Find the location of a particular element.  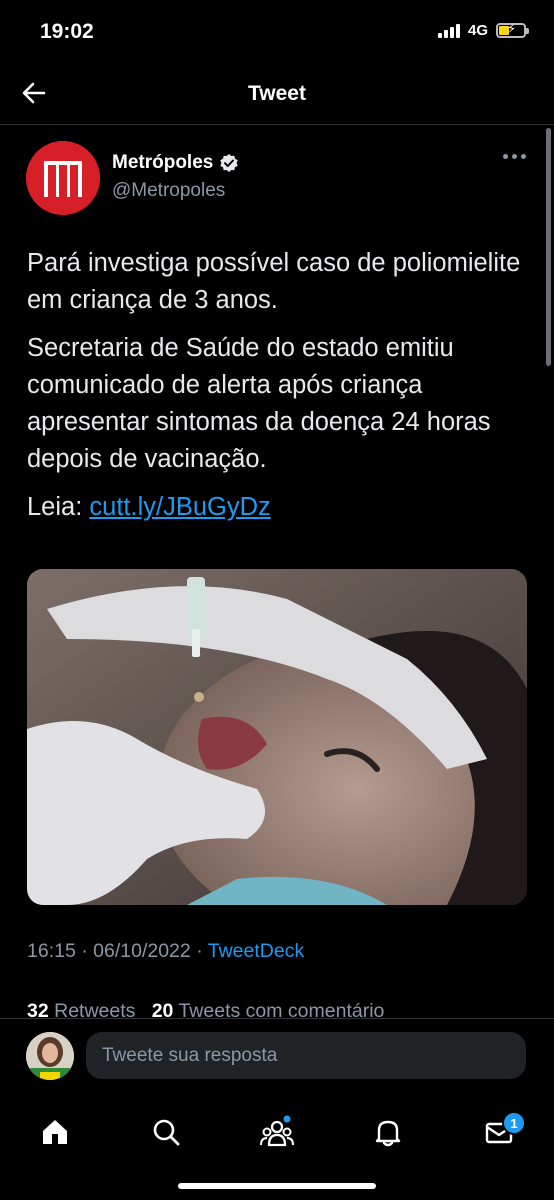

tweet-source: TweetDeck is located at coordinates (256, 951).